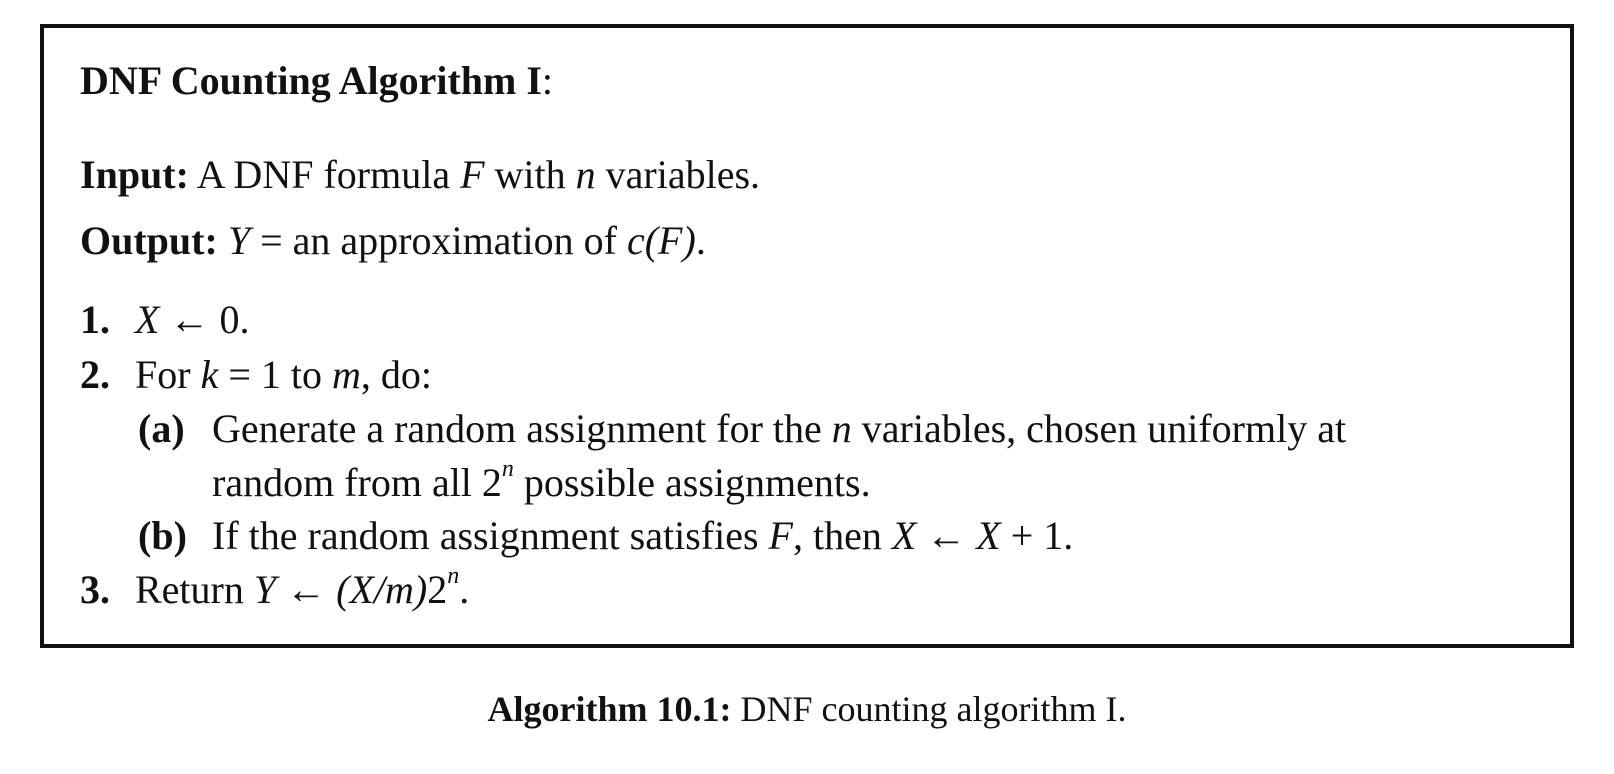  Describe the element at coordinates (780, 535) in the screenshot. I see `substep-b-var-f: F` at that location.